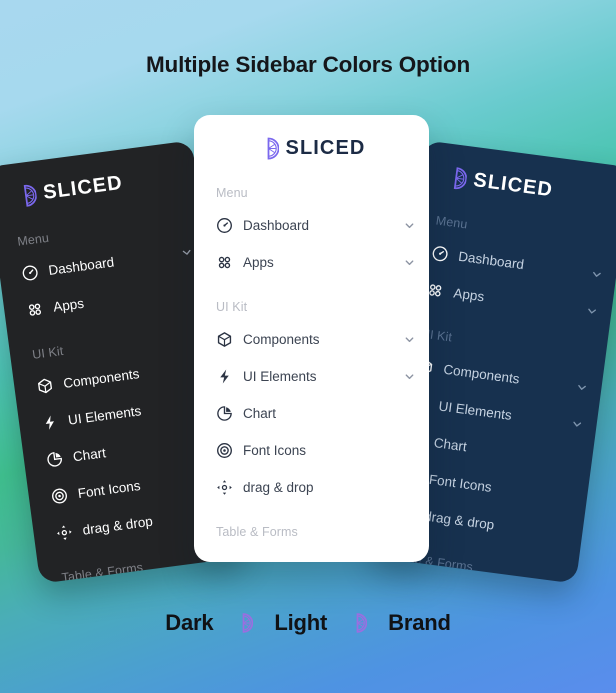  I want to click on theme-legend: Dark Light Brand, so click(308, 623).